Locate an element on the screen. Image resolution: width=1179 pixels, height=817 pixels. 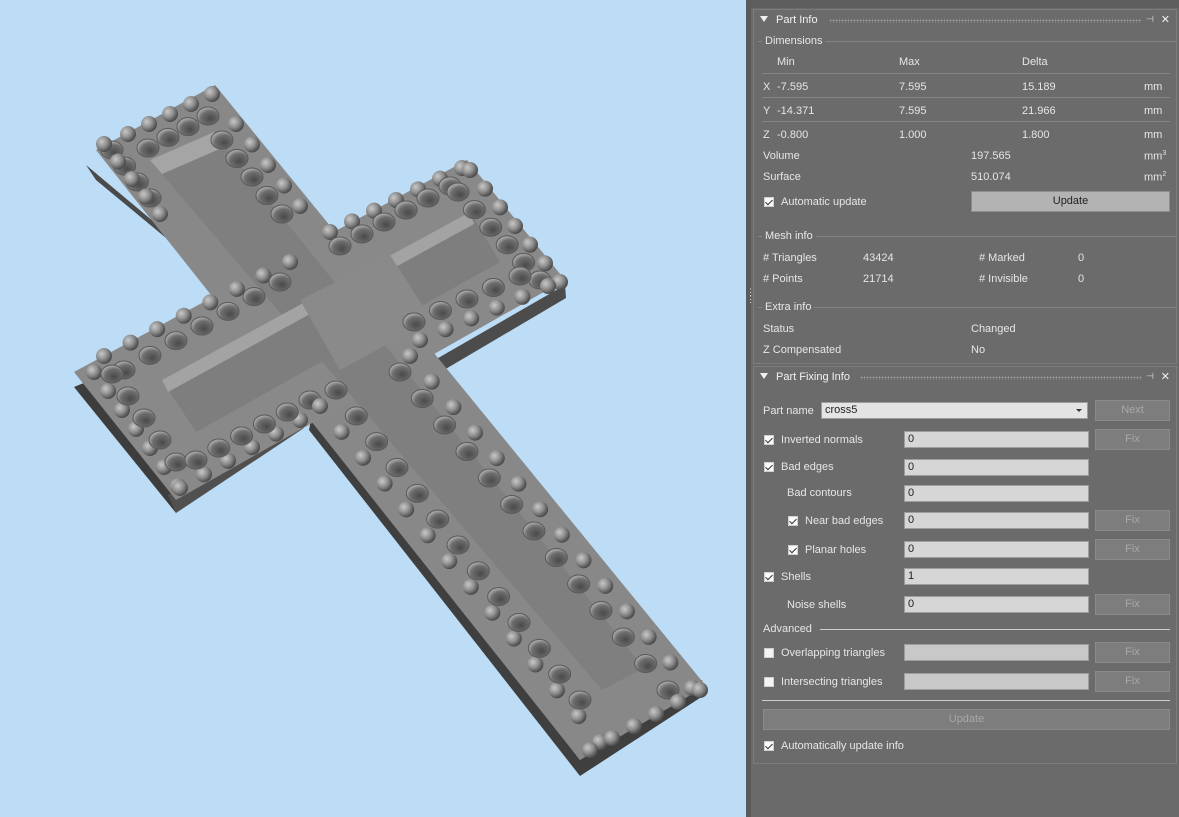
near-bad-edges-label: Near bad edges is located at coordinates (844, 521).